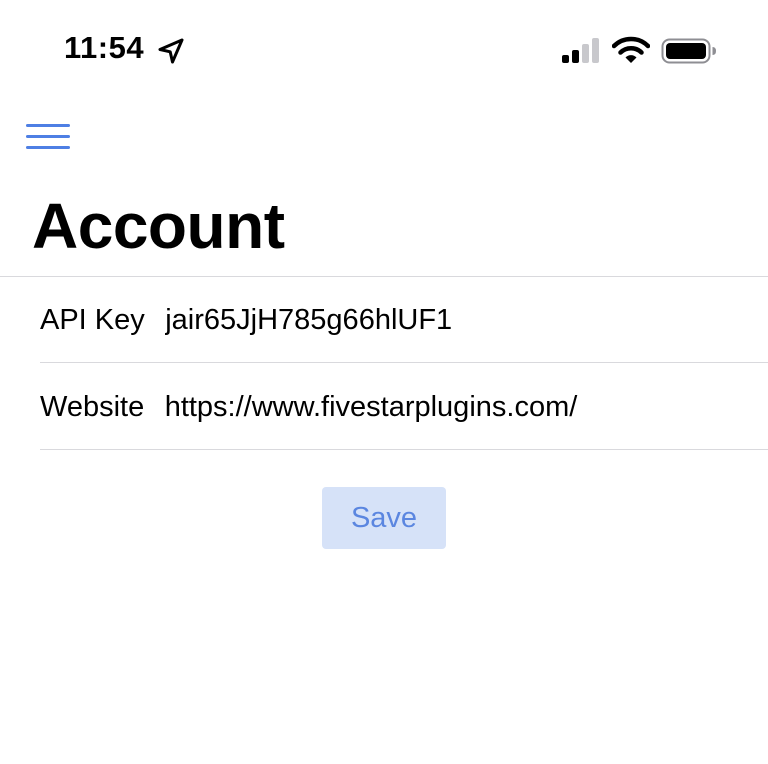 This screenshot has height=764, width=768. I want to click on wifi-icon, so click(631, 49).